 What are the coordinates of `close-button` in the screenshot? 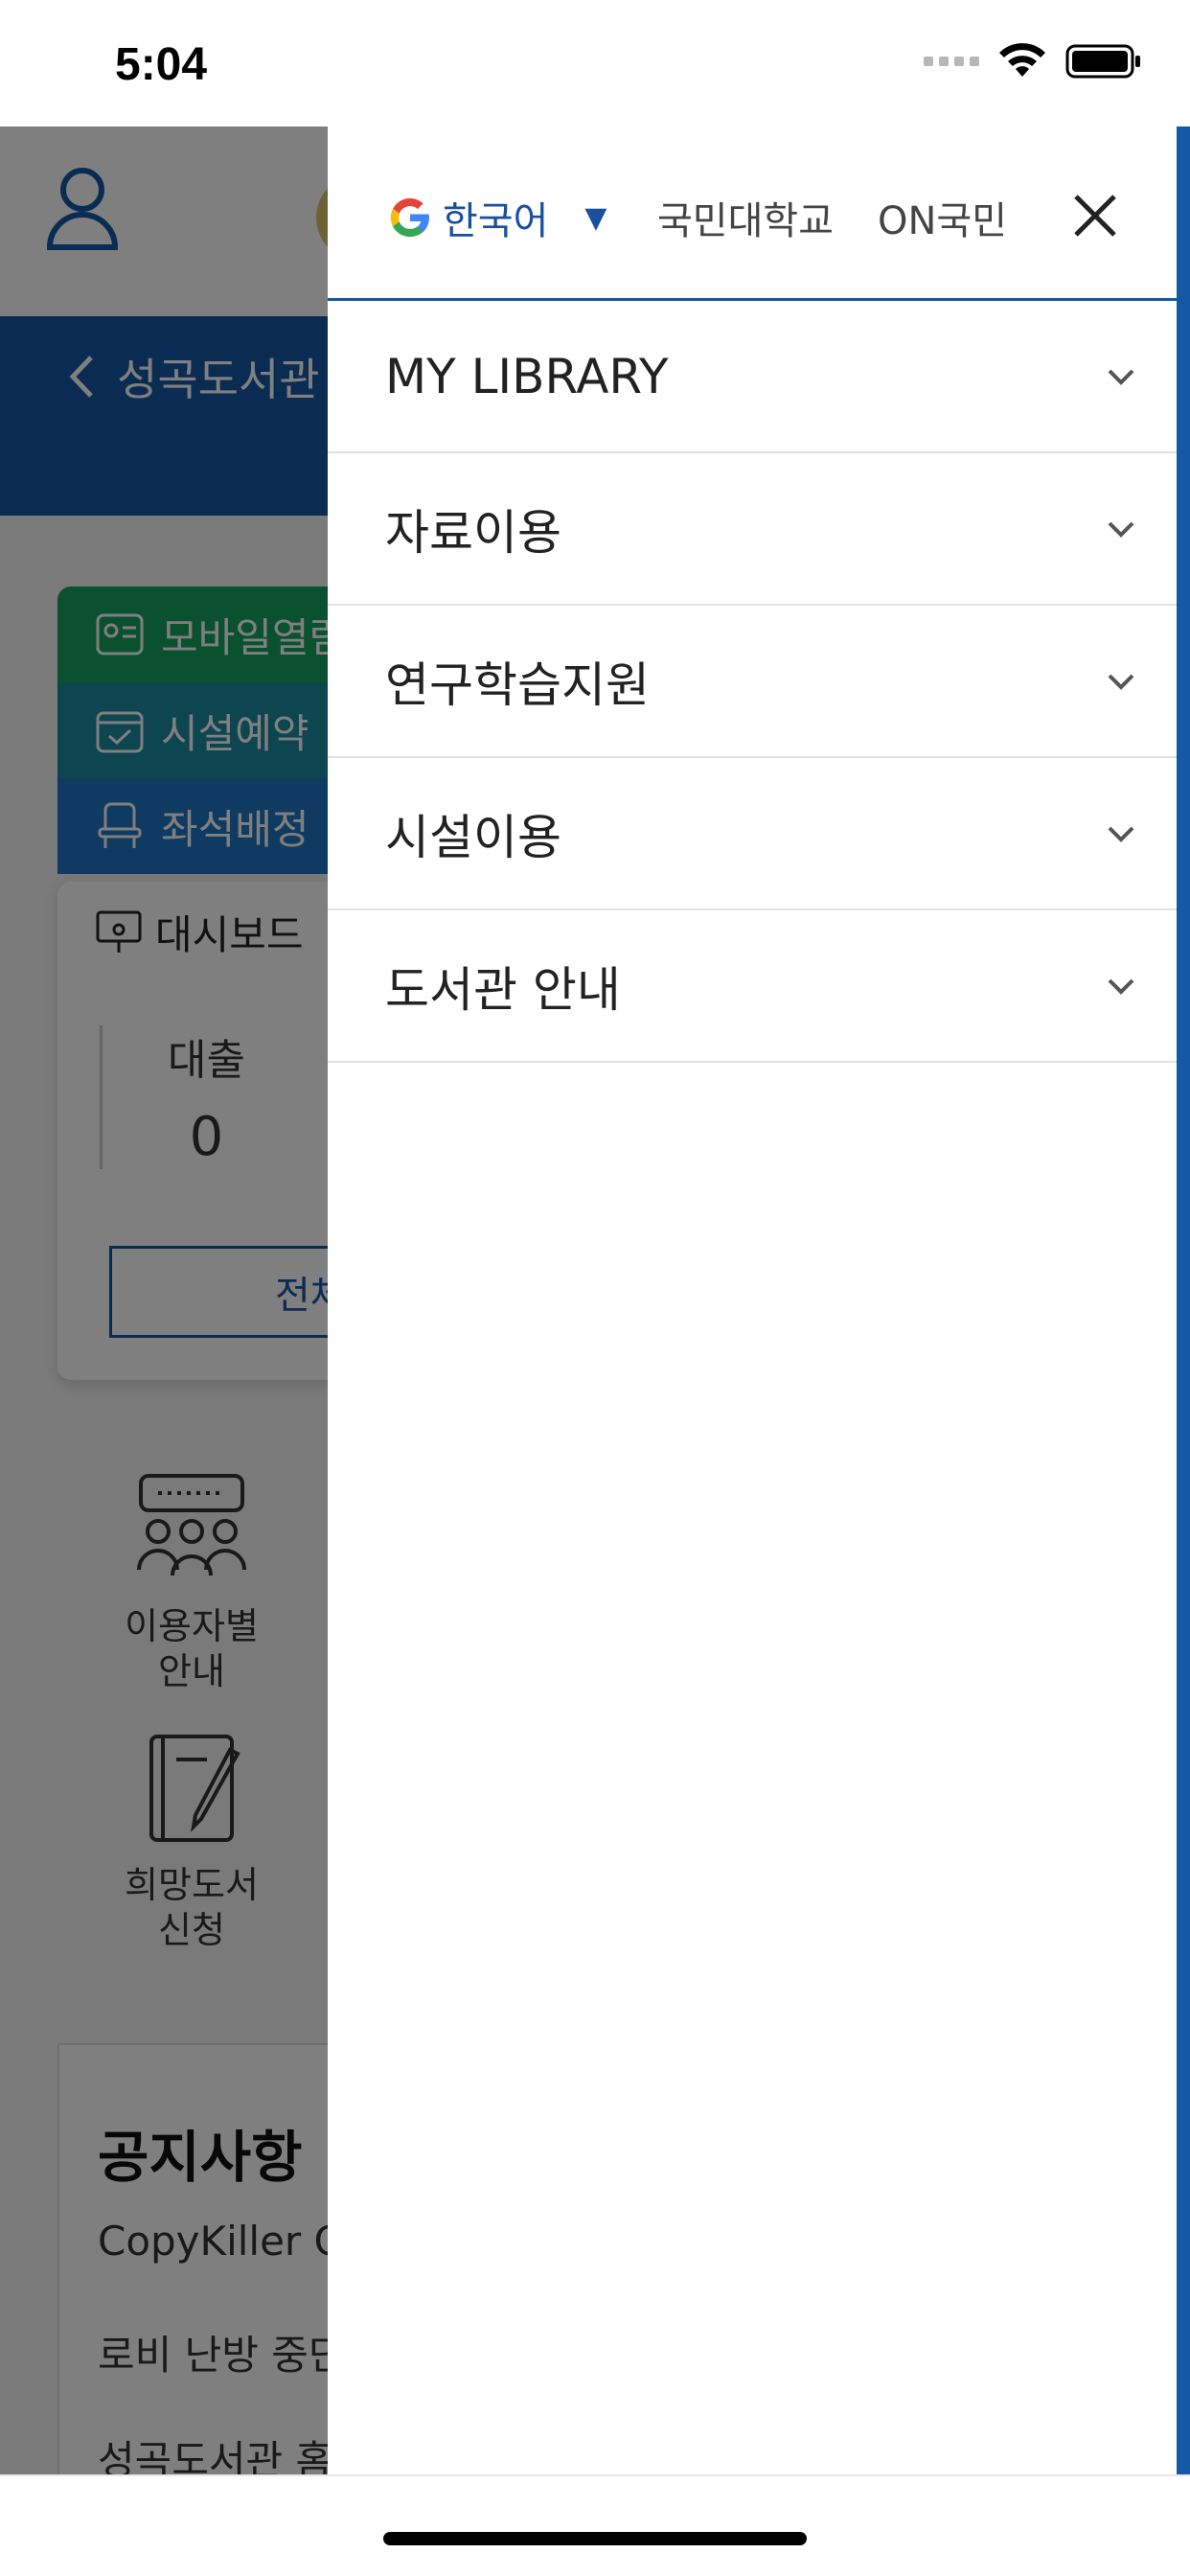 It's located at (1096, 216).